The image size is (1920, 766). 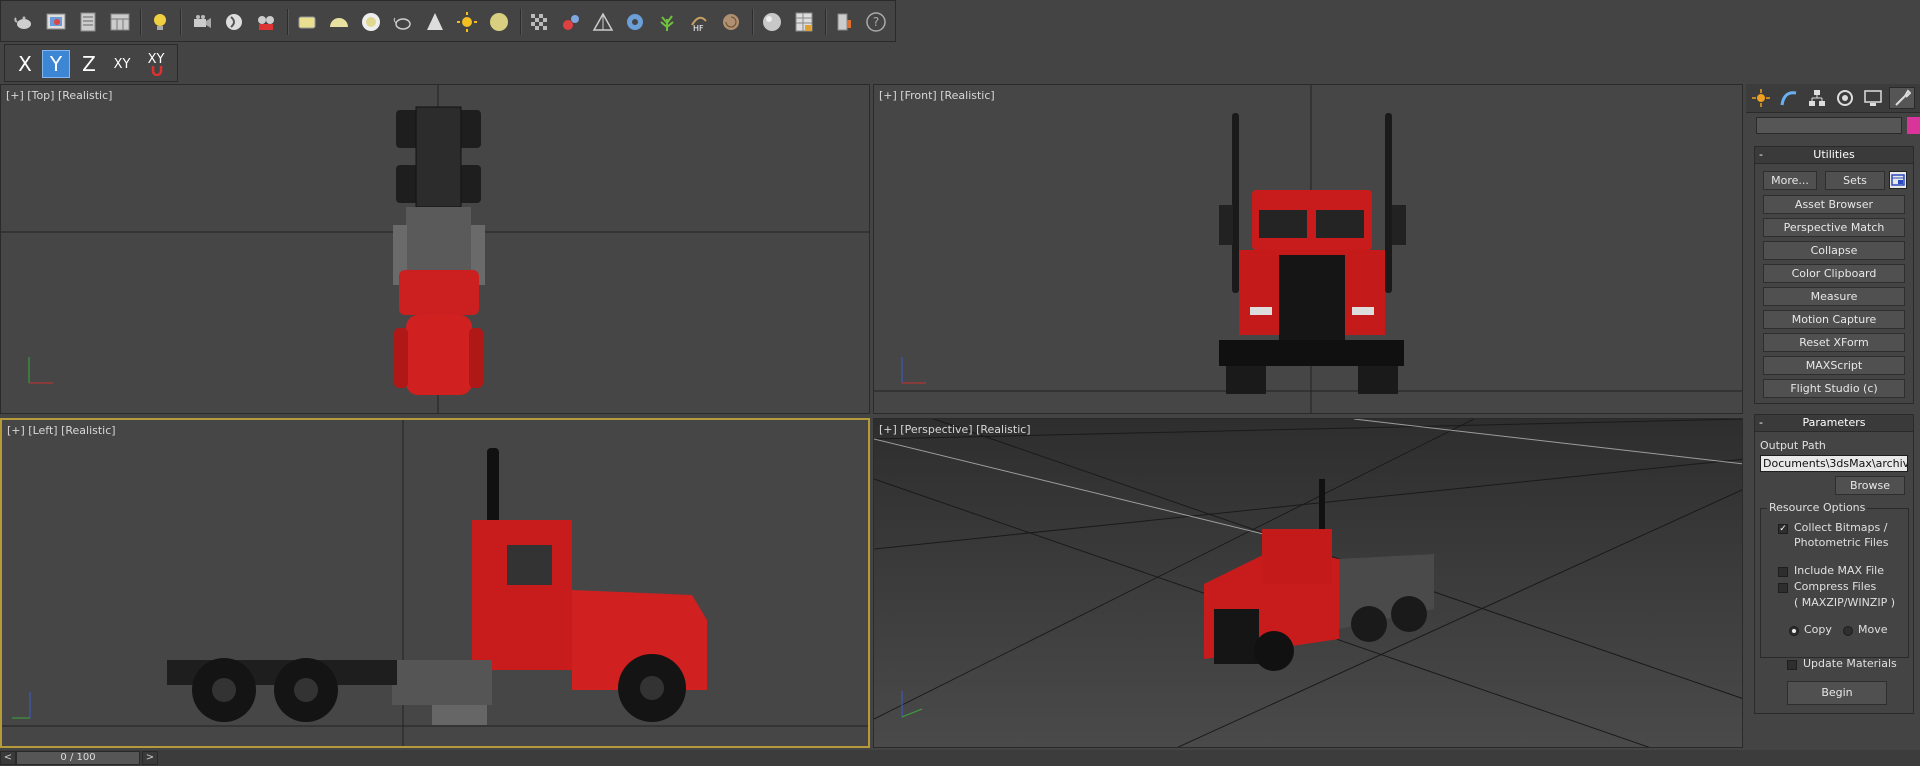 I want to click on output-path-label: Output Path, so click(x=1793, y=445).